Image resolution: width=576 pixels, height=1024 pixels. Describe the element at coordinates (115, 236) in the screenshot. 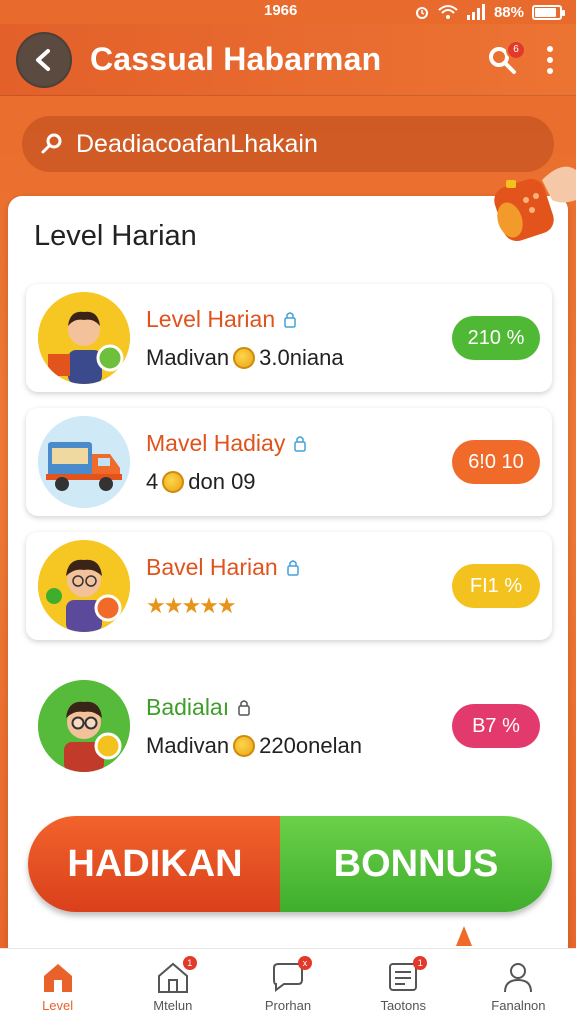

I see `section-title: Level Harian` at that location.